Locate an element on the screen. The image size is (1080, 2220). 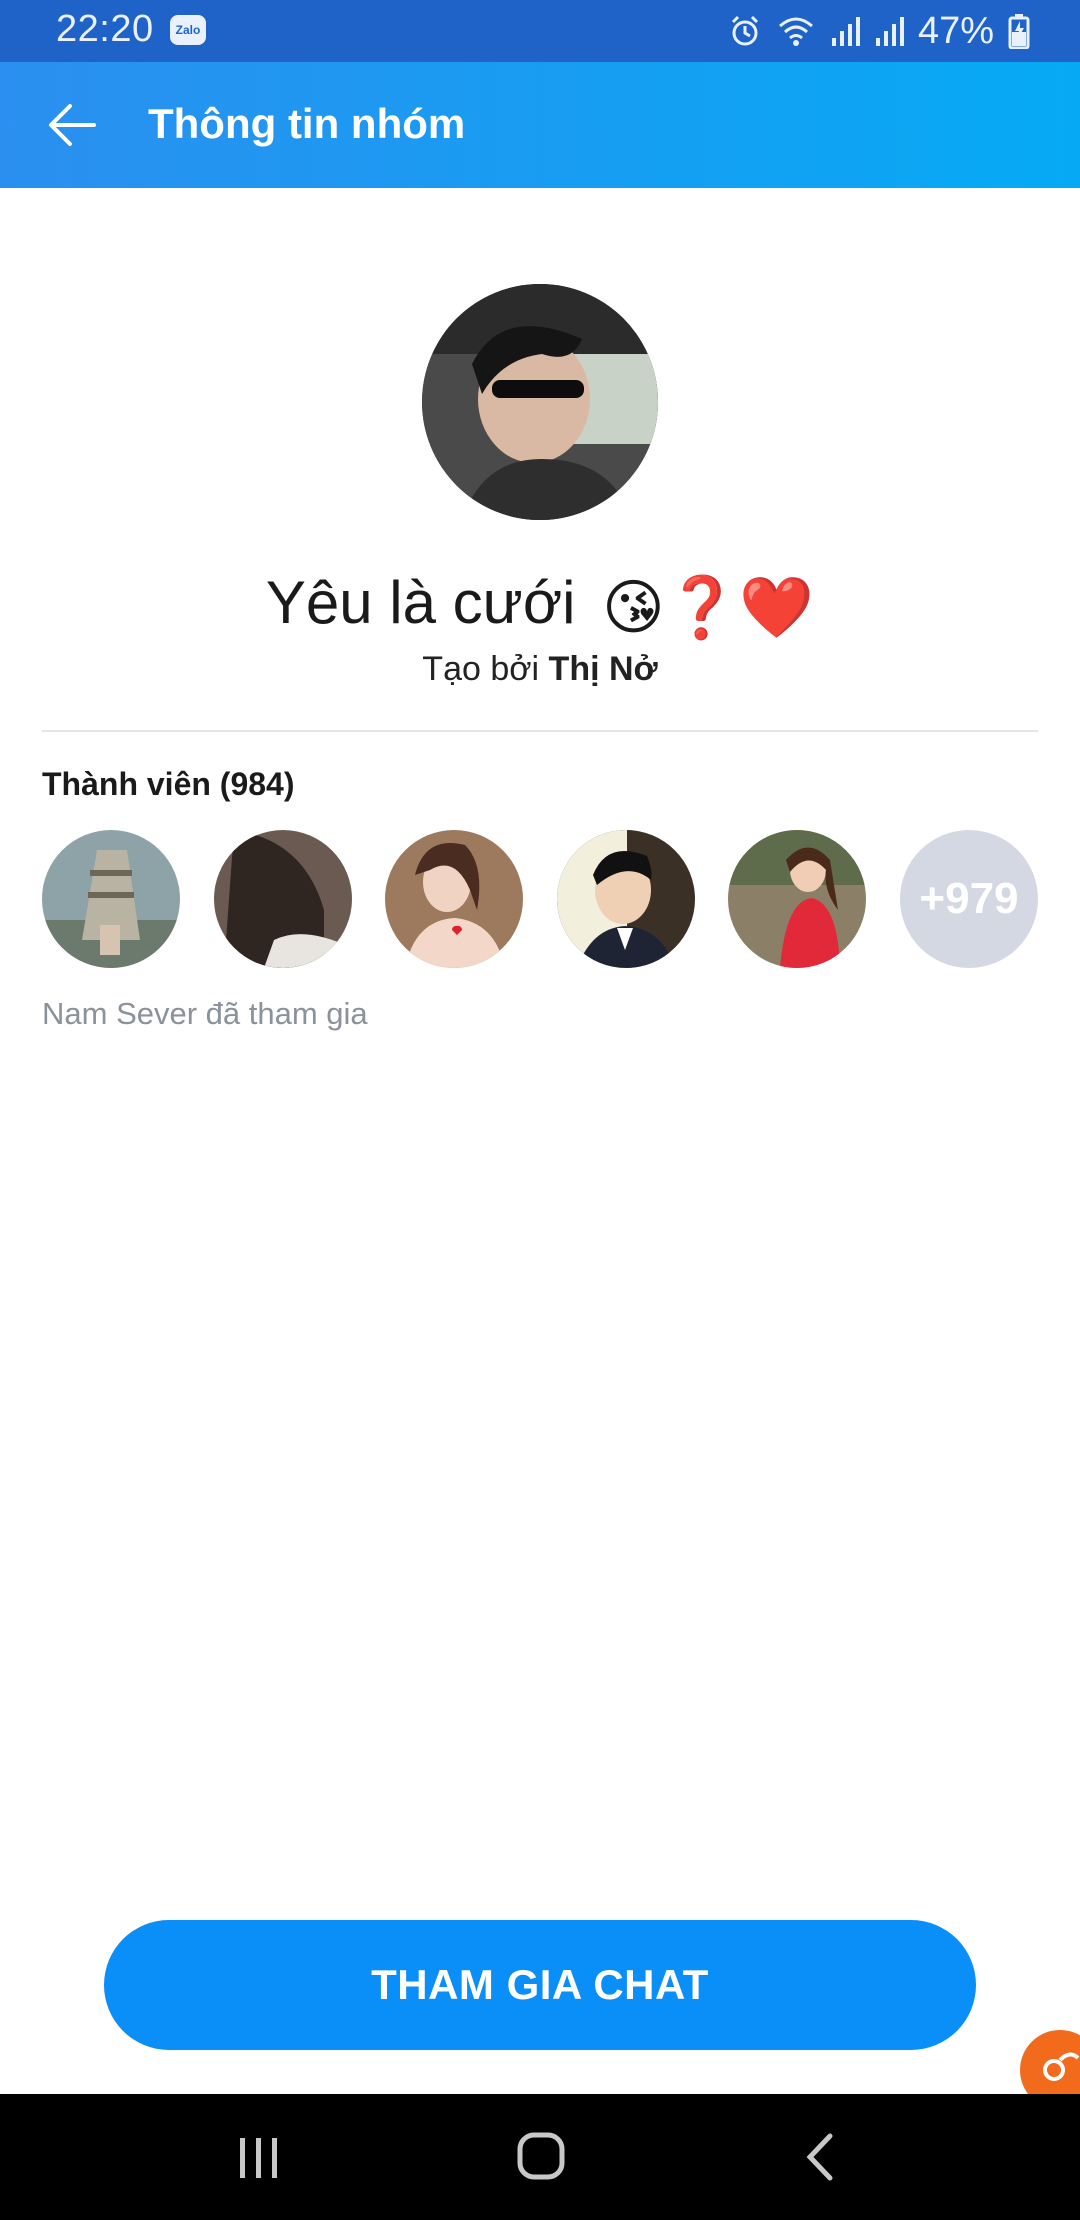
created-by-prefix: Tạo bởi is located at coordinates (481, 669).